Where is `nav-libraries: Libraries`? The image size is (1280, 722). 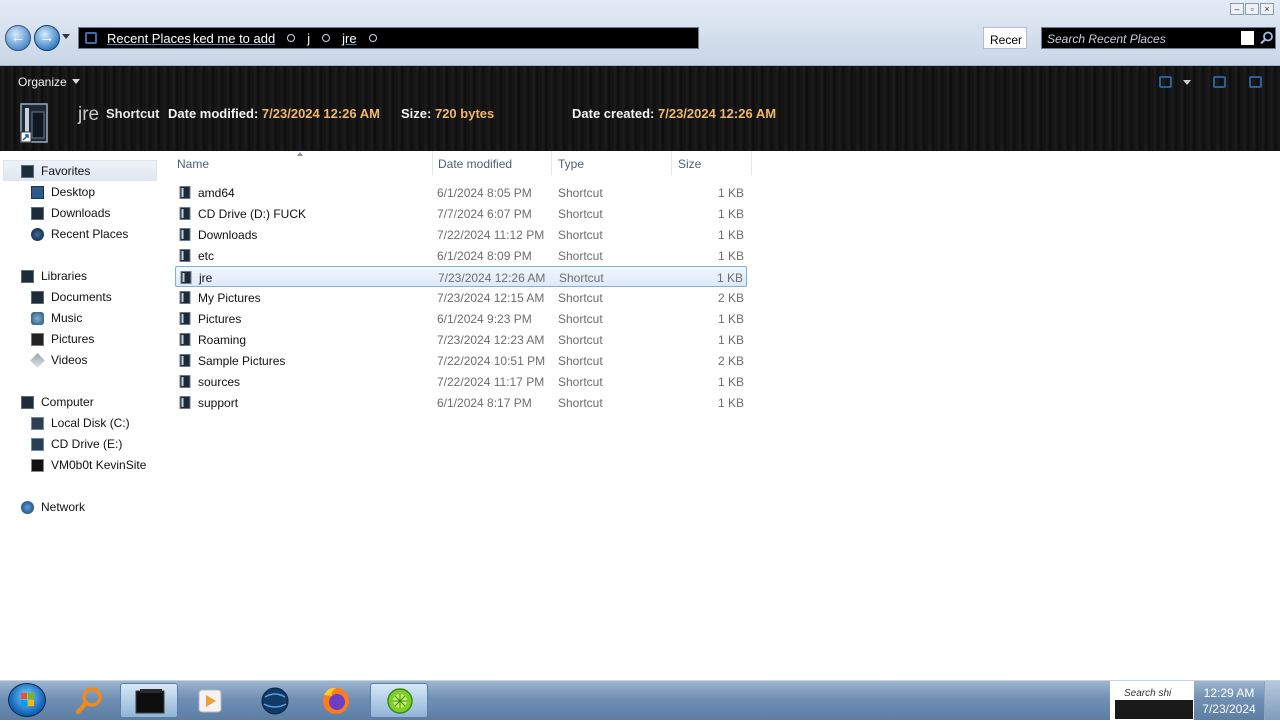
nav-libraries: Libraries is located at coordinates (54, 276).